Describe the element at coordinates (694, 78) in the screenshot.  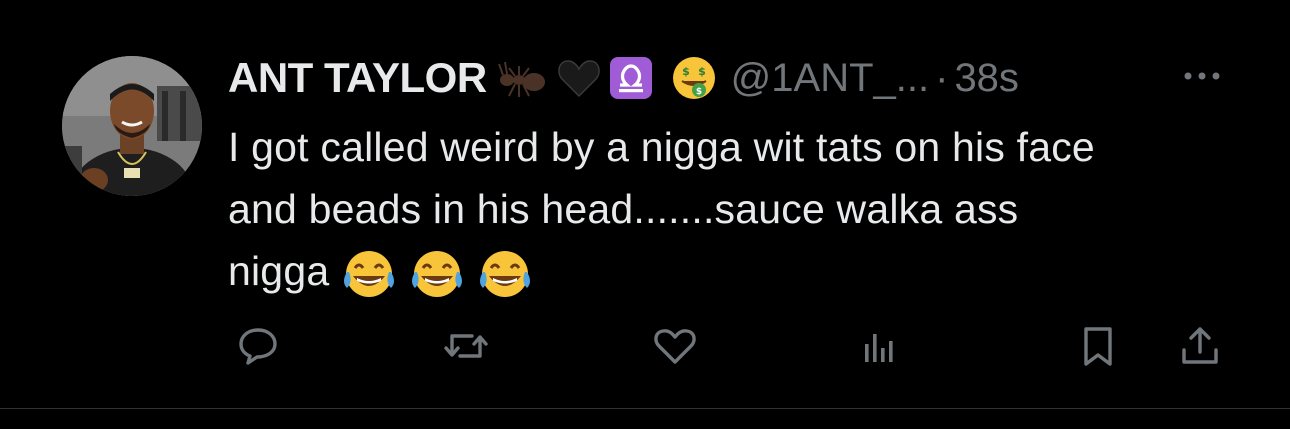
I see `money-mouth-face-icon: $ $ $` at that location.